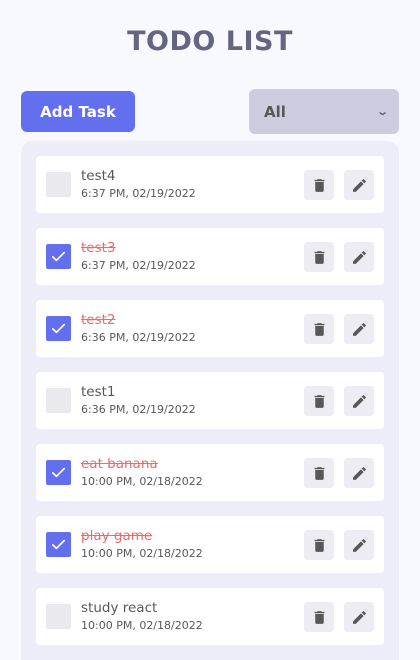 This screenshot has width=420, height=660. Describe the element at coordinates (98, 176) in the screenshot. I see `todo-title: test4` at that location.